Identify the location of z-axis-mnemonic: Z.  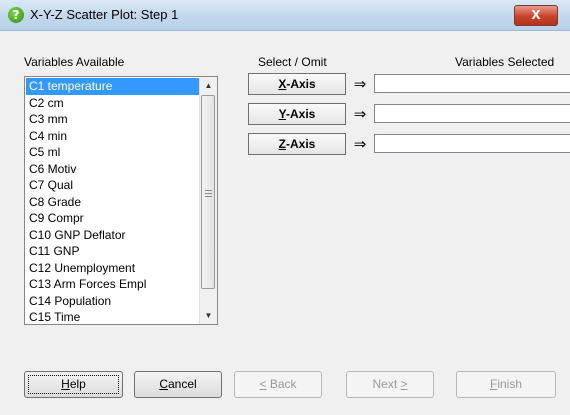
(282, 144).